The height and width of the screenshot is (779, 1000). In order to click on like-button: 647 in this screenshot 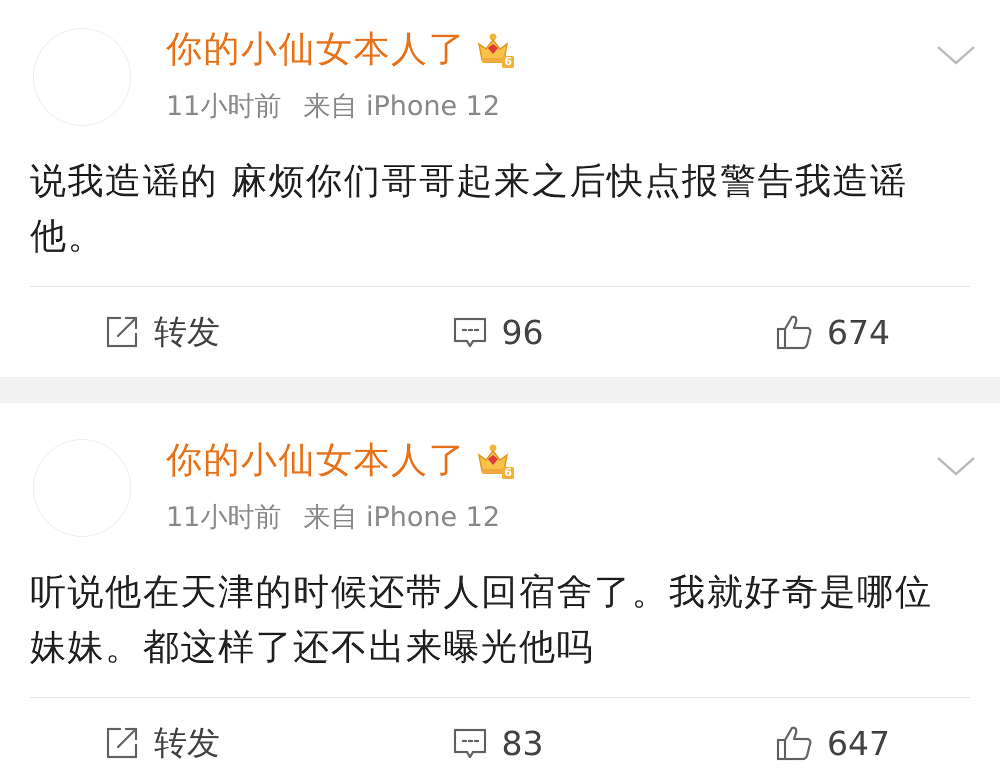, I will do `click(832, 743)`.